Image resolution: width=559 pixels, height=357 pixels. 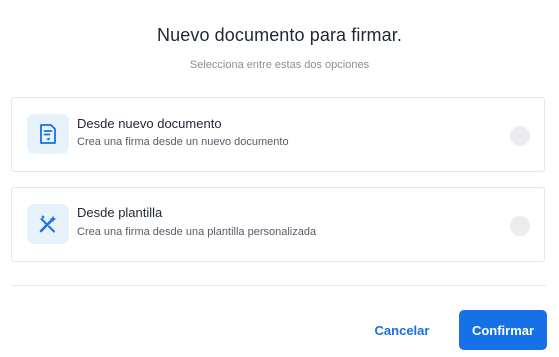 I want to click on option-template-title: Desde plantilla, so click(x=120, y=212).